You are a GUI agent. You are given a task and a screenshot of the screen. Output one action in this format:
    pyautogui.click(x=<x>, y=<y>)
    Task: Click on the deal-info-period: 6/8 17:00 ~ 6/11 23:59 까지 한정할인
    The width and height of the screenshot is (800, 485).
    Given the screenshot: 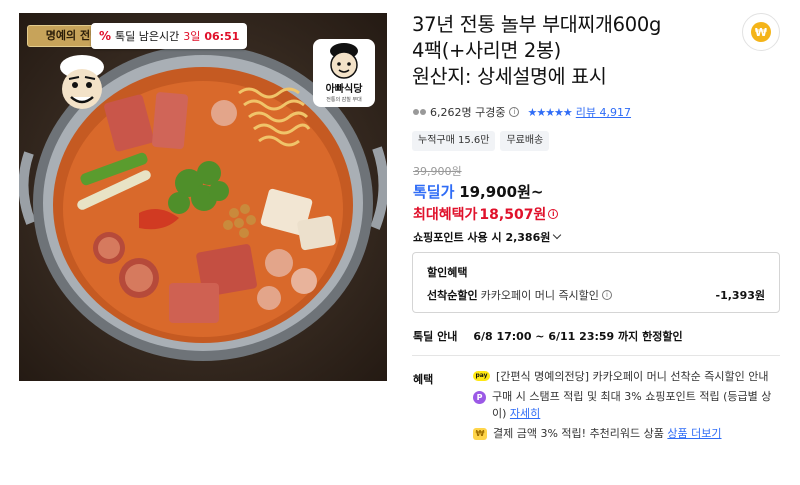 What is the action you would take?
    pyautogui.click(x=578, y=336)
    